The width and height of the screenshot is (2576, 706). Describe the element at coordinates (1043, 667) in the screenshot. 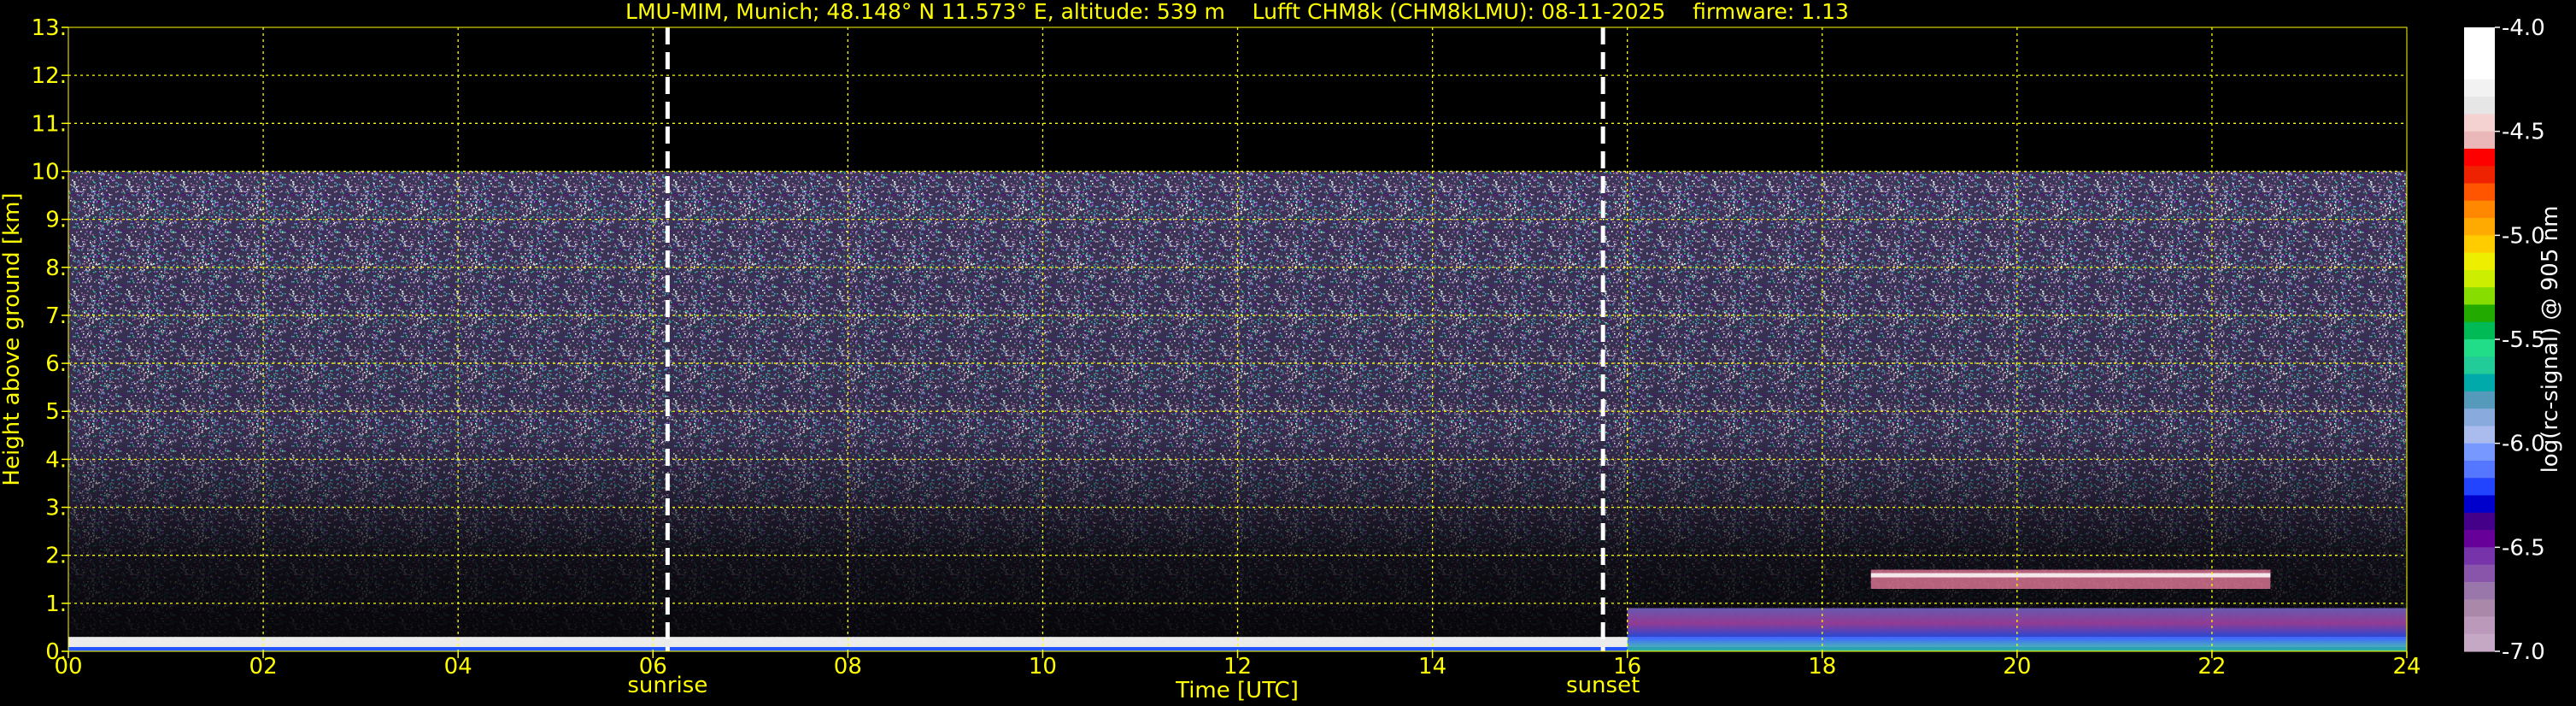

I see `x-tick-label: 10` at that location.